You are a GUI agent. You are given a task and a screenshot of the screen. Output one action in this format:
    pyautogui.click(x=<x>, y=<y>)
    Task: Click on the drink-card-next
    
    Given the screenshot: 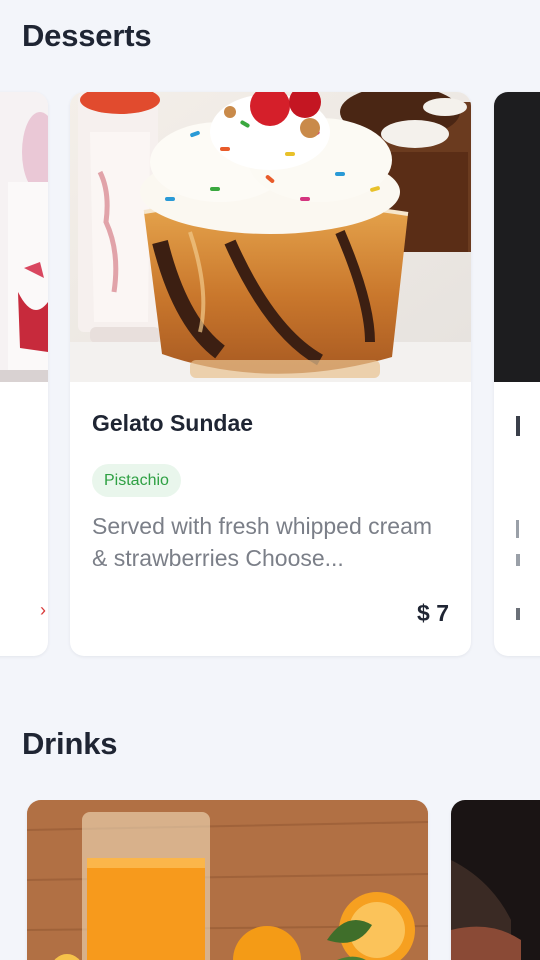 What is the action you would take?
    pyautogui.click(x=495, y=880)
    